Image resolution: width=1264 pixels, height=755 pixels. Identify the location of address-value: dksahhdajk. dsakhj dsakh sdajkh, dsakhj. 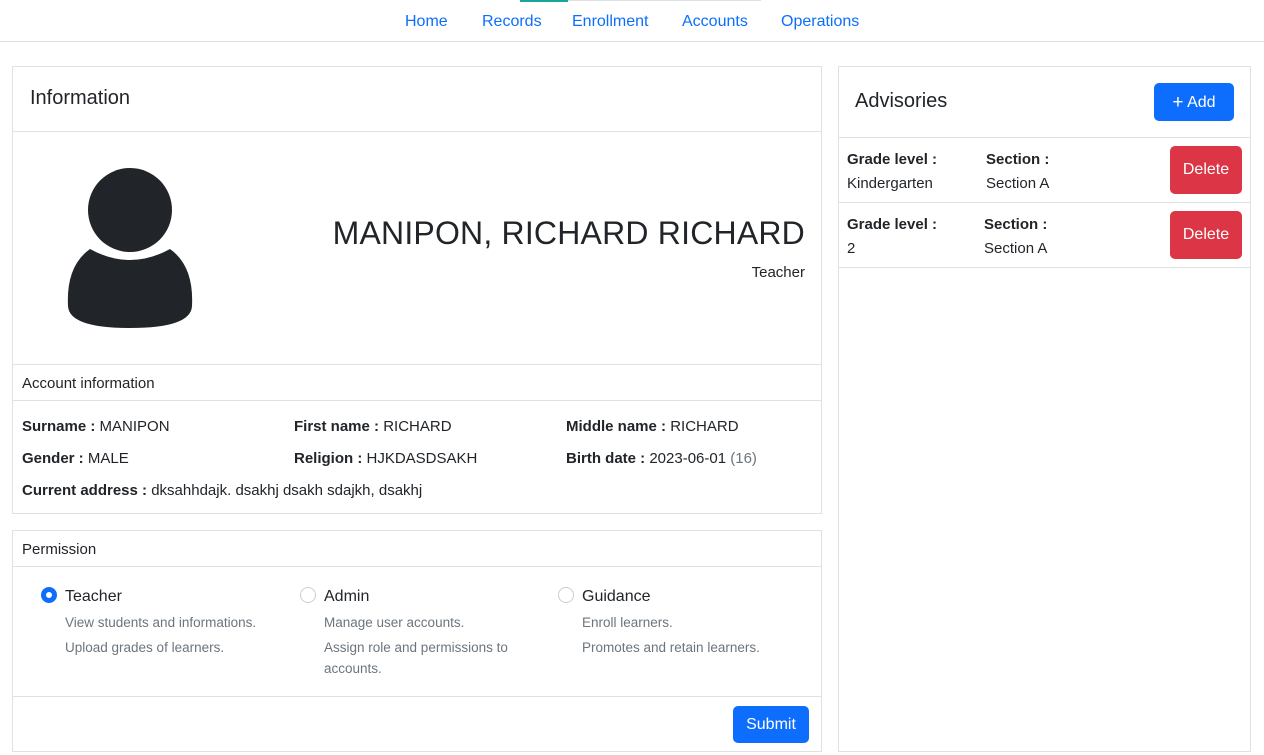
(287, 490).